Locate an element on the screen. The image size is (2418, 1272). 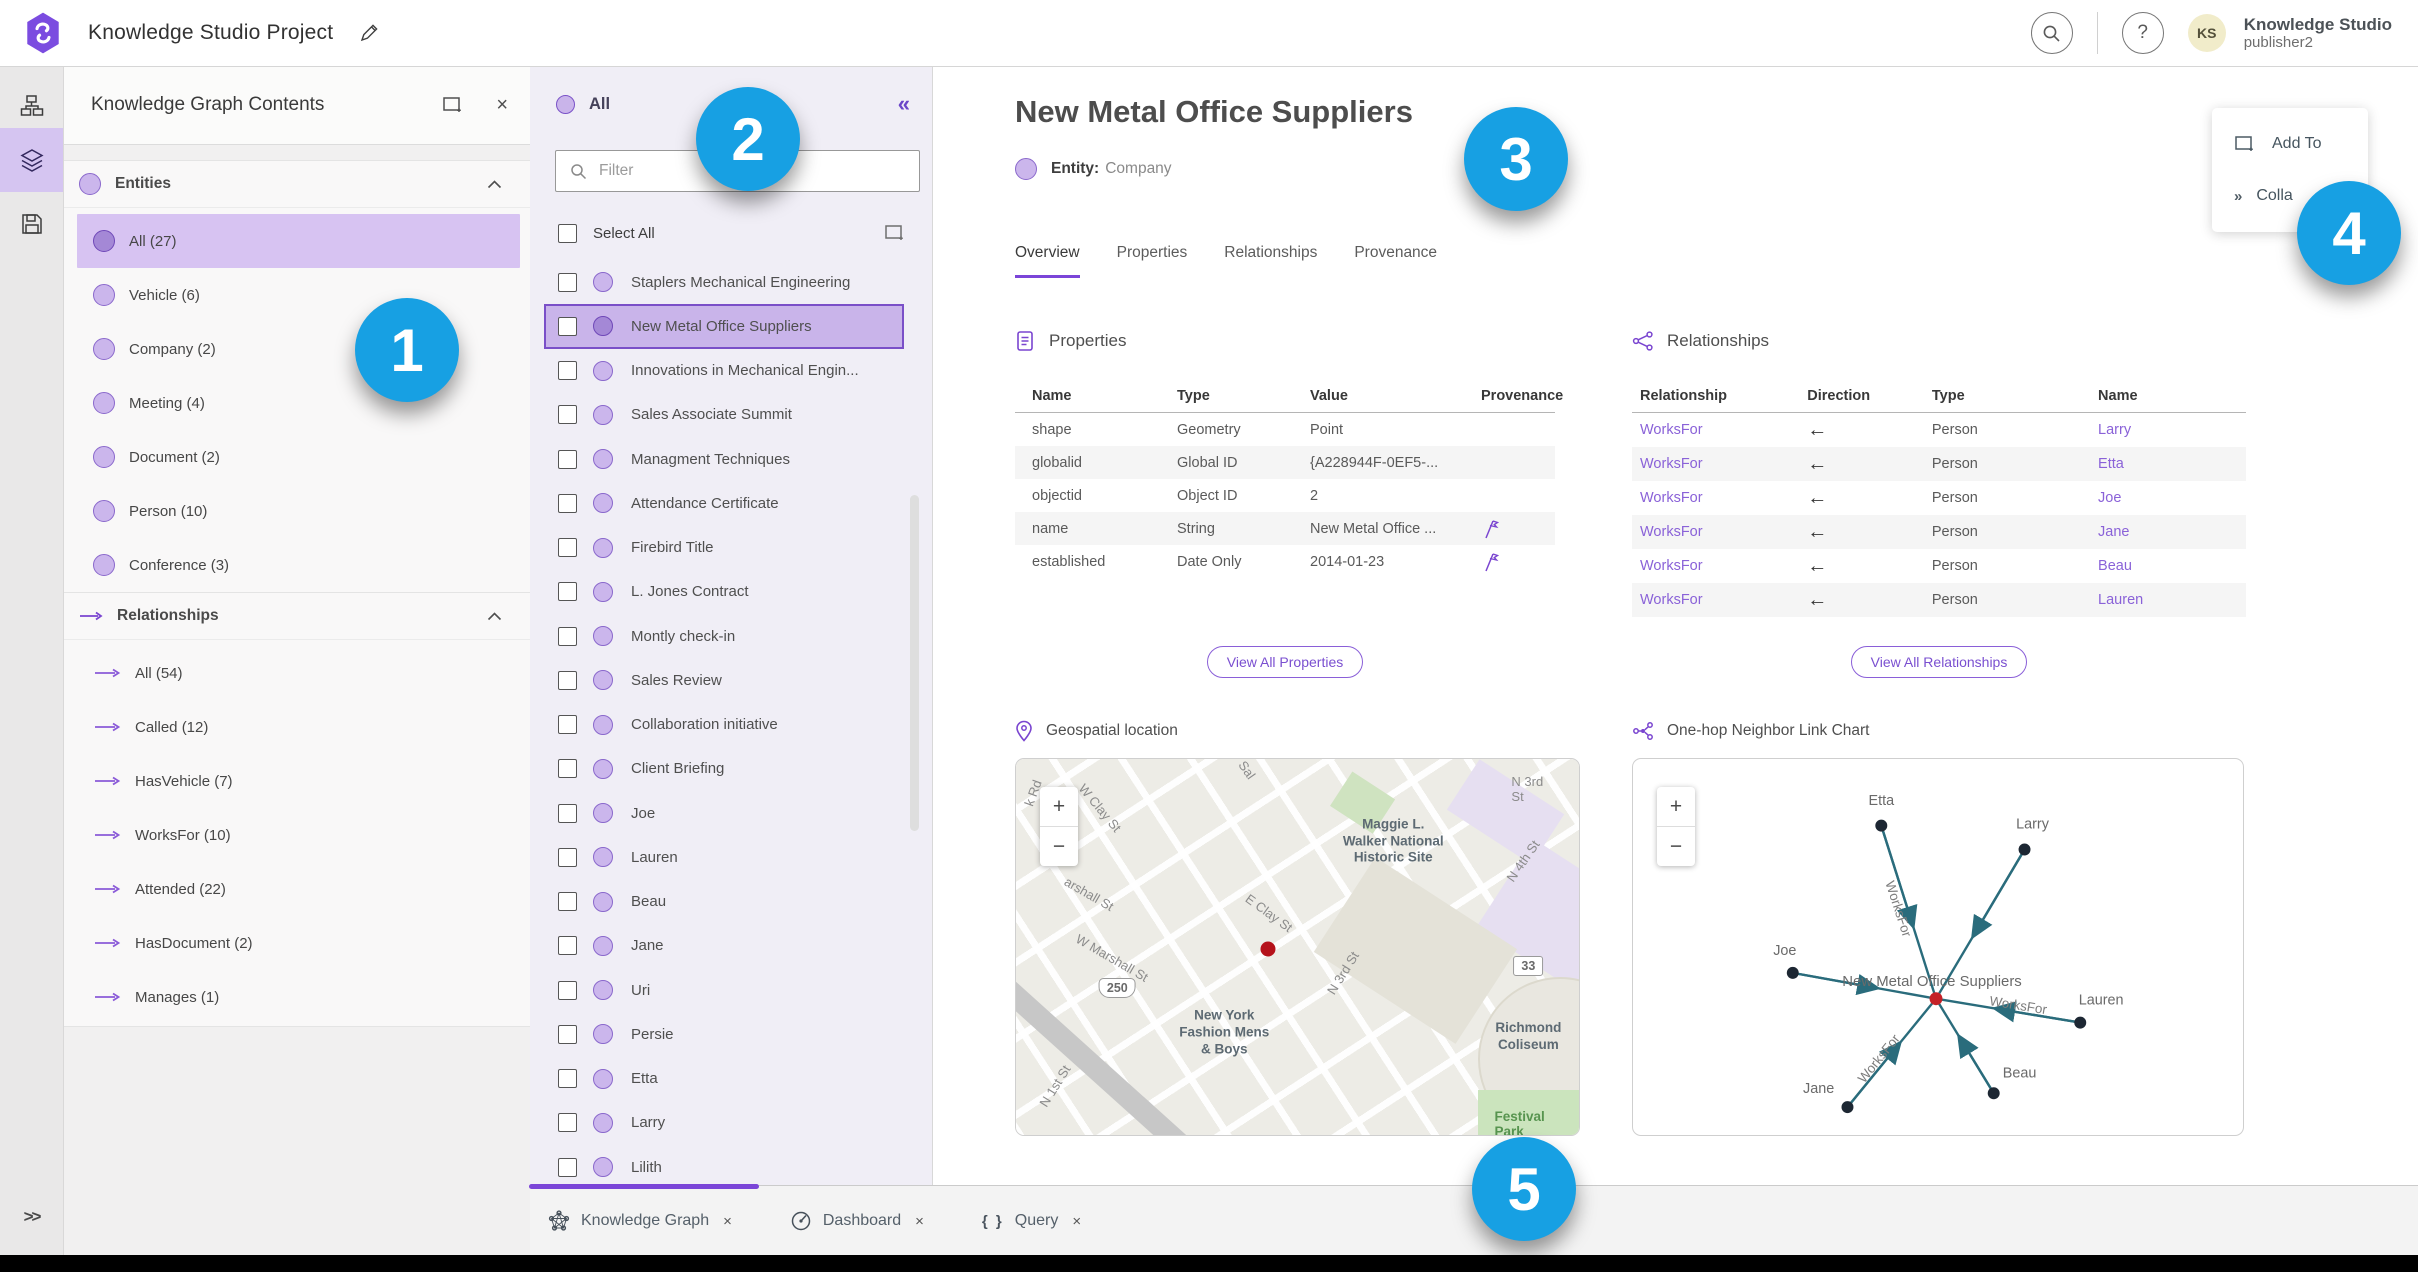
relationship-type-item: HasDocument (2) is located at coordinates (298, 943).